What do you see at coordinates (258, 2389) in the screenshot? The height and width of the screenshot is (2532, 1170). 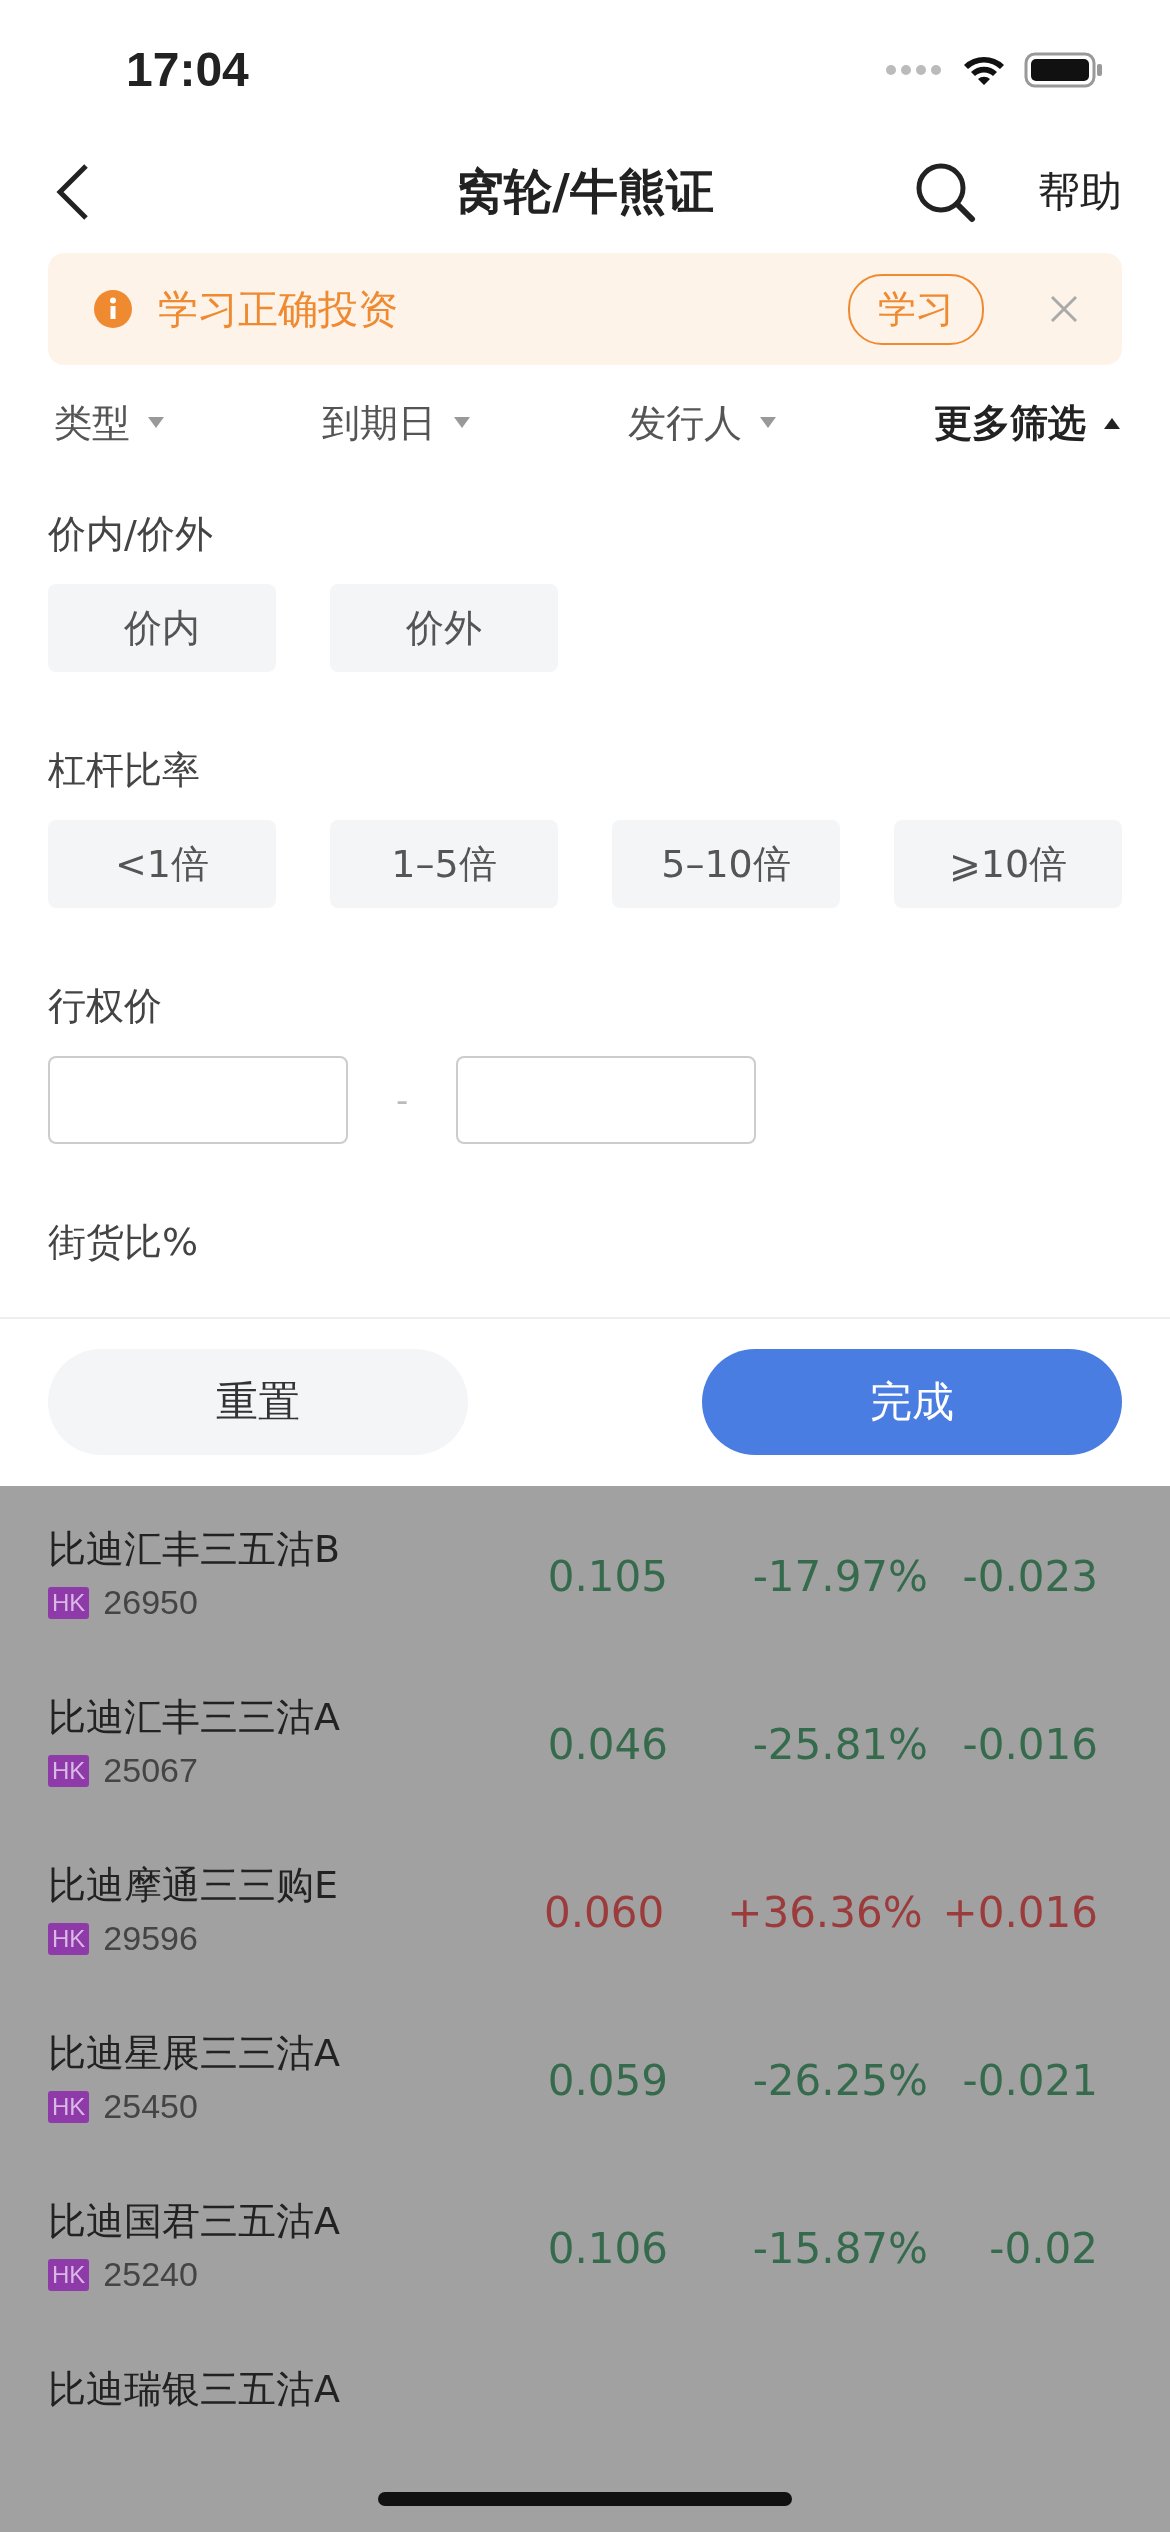 I see `warrant-name: 比迪瑞银三五沽A` at bounding box center [258, 2389].